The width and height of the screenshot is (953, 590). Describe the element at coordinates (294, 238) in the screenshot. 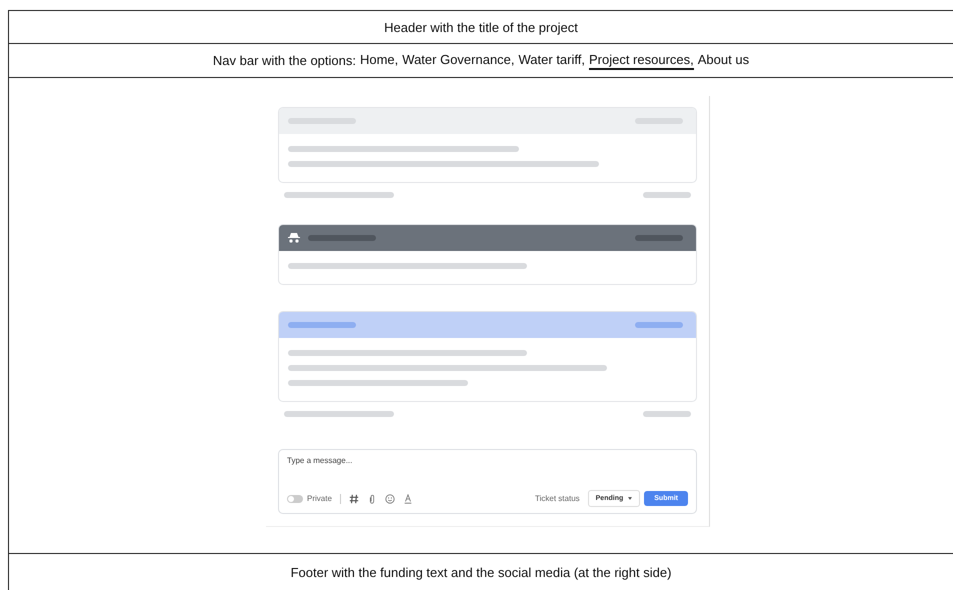

I see `incognito-icon` at that location.